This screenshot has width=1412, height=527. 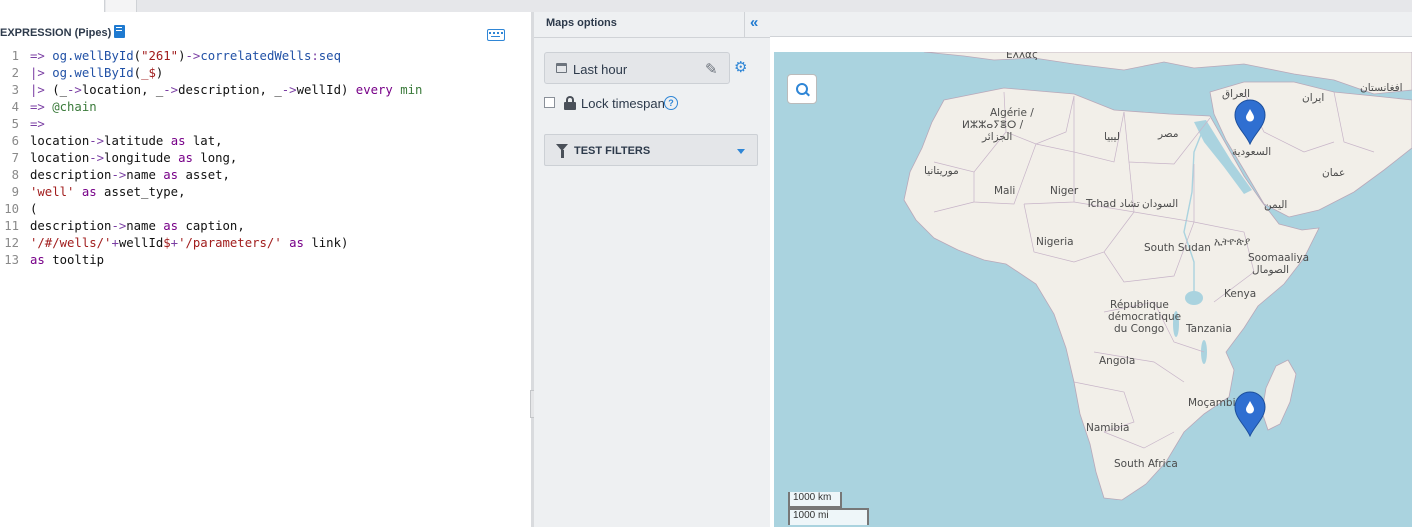 I want to click on map-label: مصر, so click(x=1168, y=134).